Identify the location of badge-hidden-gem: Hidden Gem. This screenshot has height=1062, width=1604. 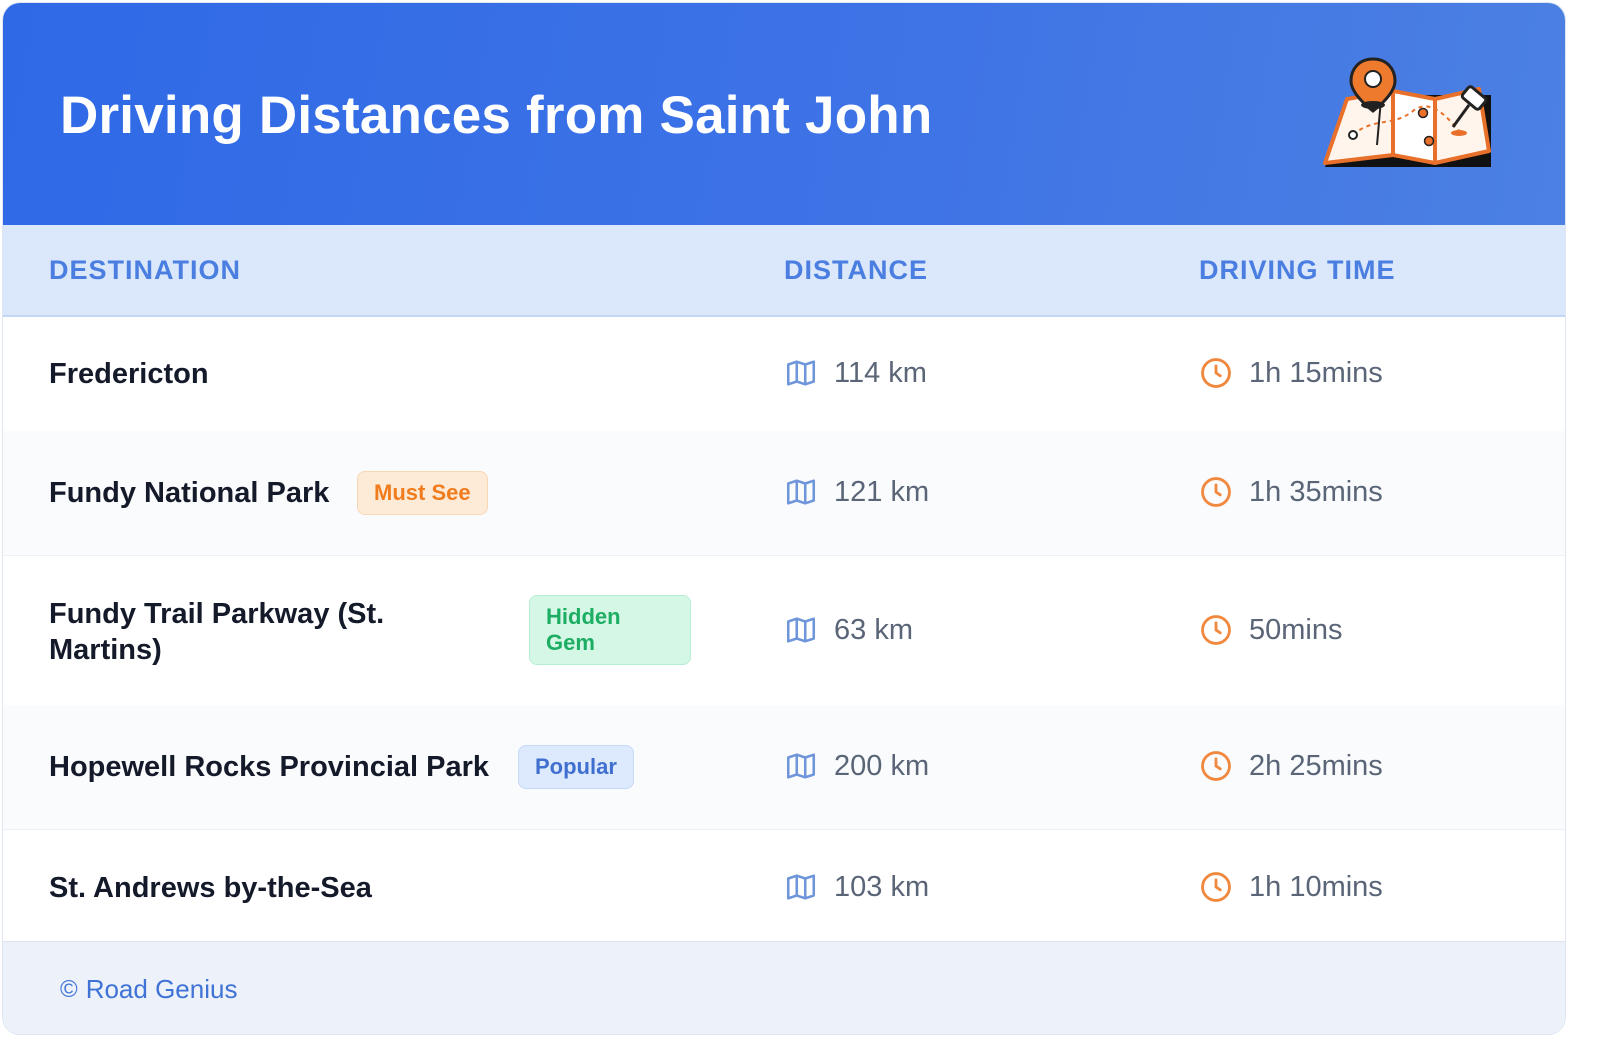
(610, 630).